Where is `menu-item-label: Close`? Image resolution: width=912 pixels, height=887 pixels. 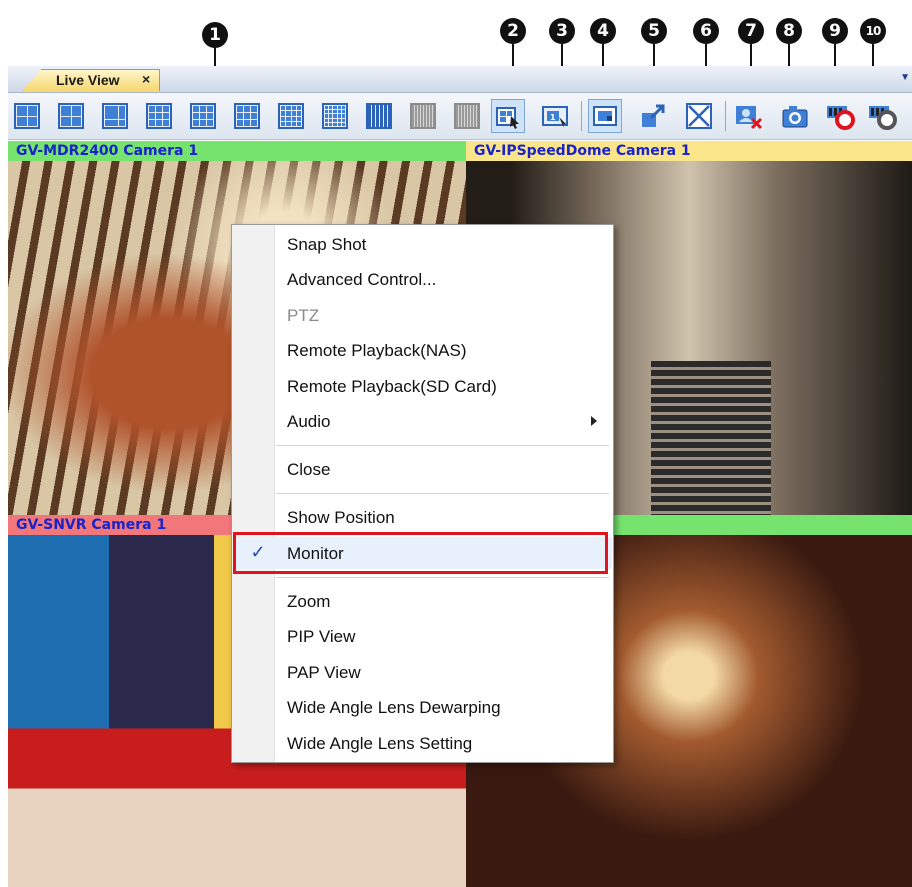 menu-item-label: Close is located at coordinates (309, 469).